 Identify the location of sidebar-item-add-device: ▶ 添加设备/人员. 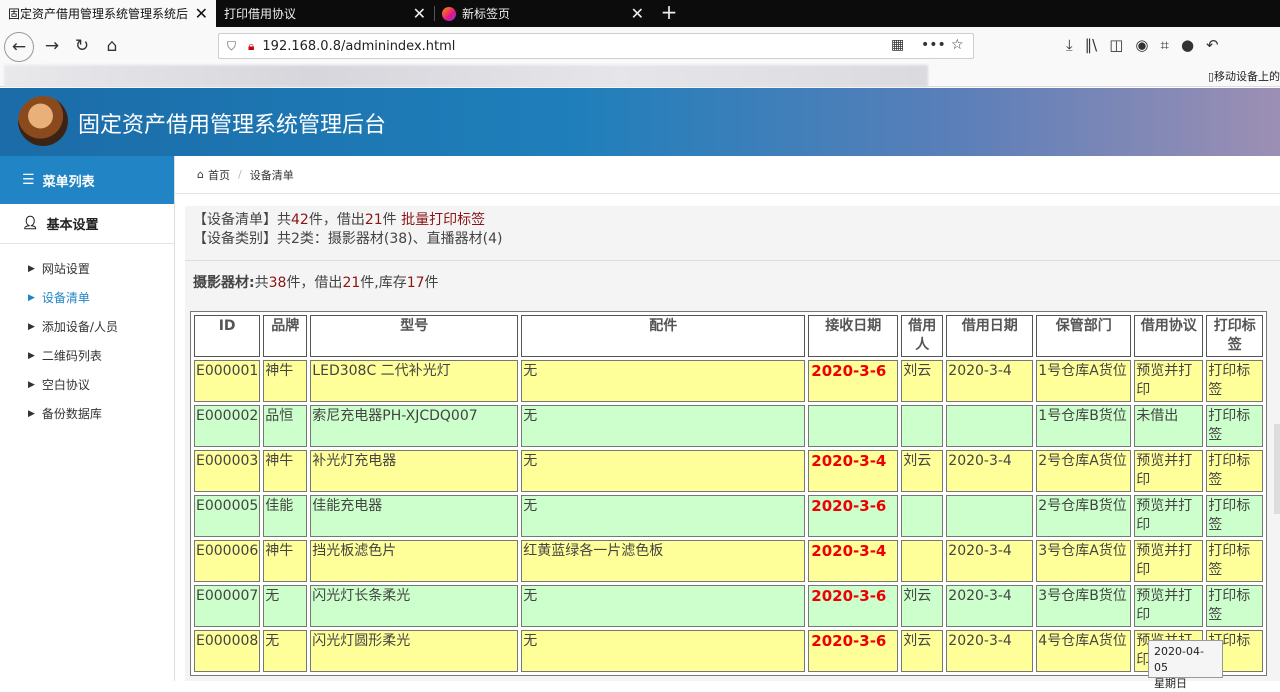
(87, 326).